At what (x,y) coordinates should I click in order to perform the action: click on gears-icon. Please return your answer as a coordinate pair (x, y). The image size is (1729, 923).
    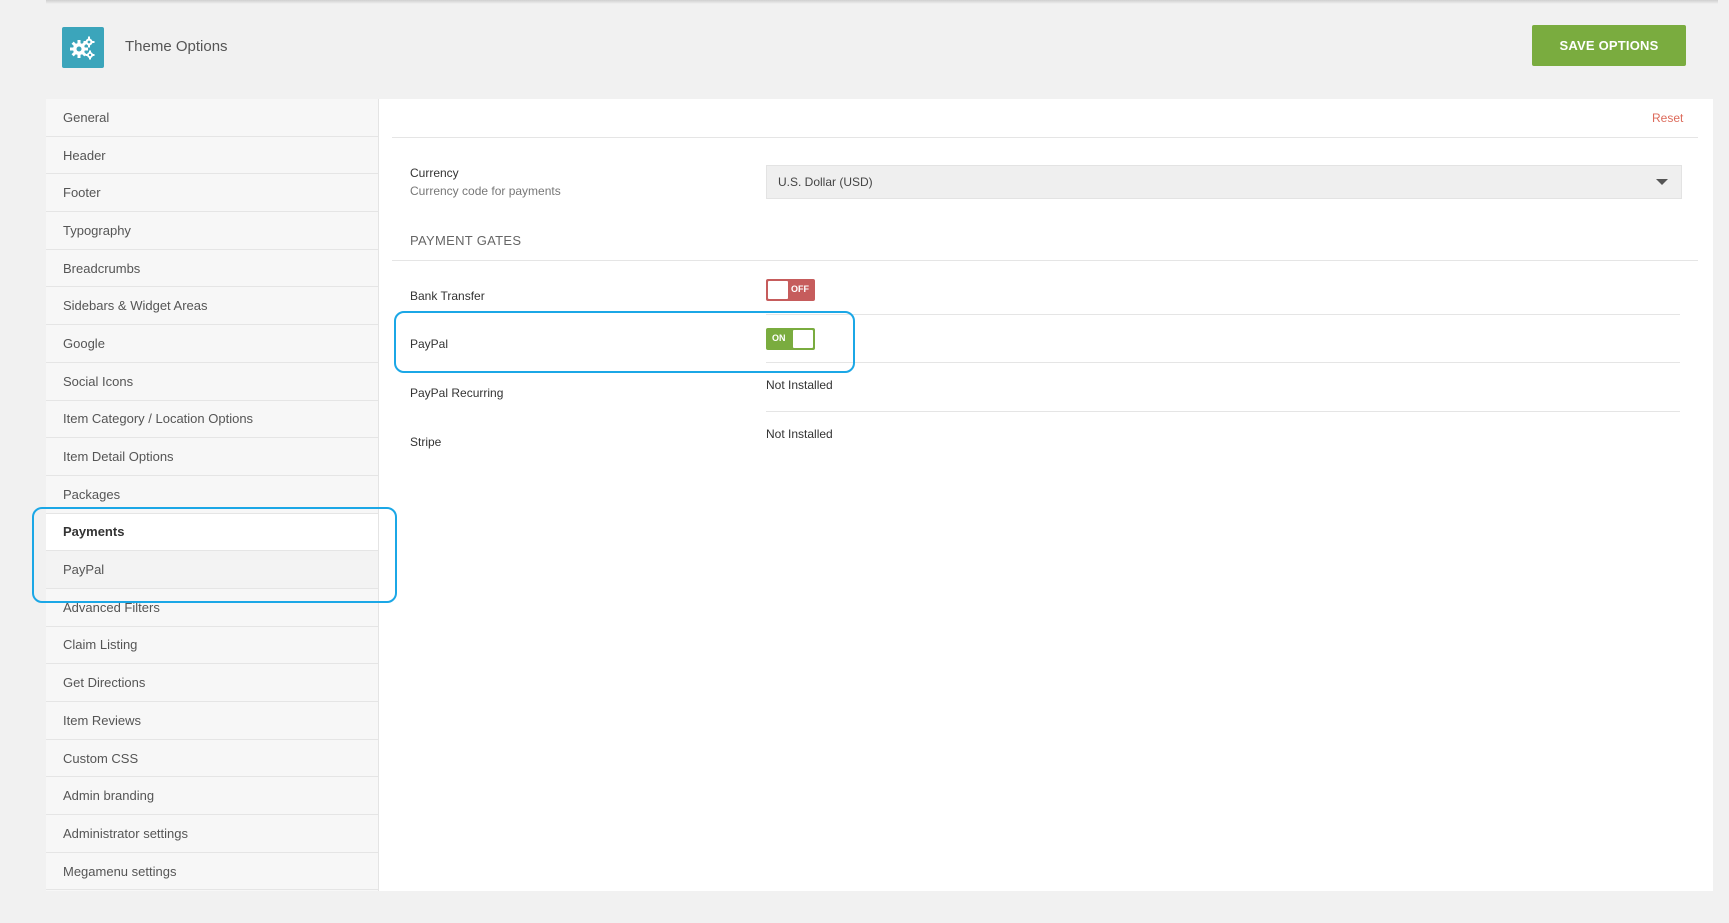
    Looking at the image, I should click on (82, 47).